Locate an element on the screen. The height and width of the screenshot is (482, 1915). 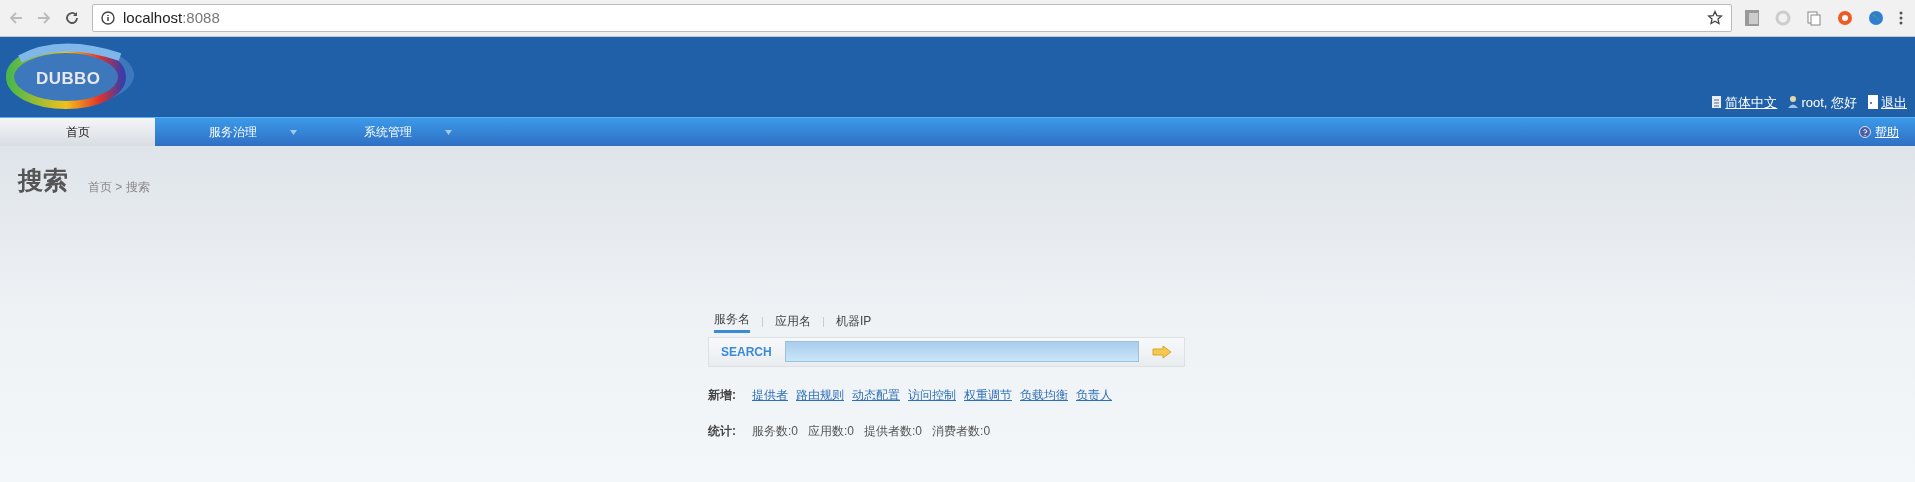
add-link: 动态配置 is located at coordinates (876, 394).